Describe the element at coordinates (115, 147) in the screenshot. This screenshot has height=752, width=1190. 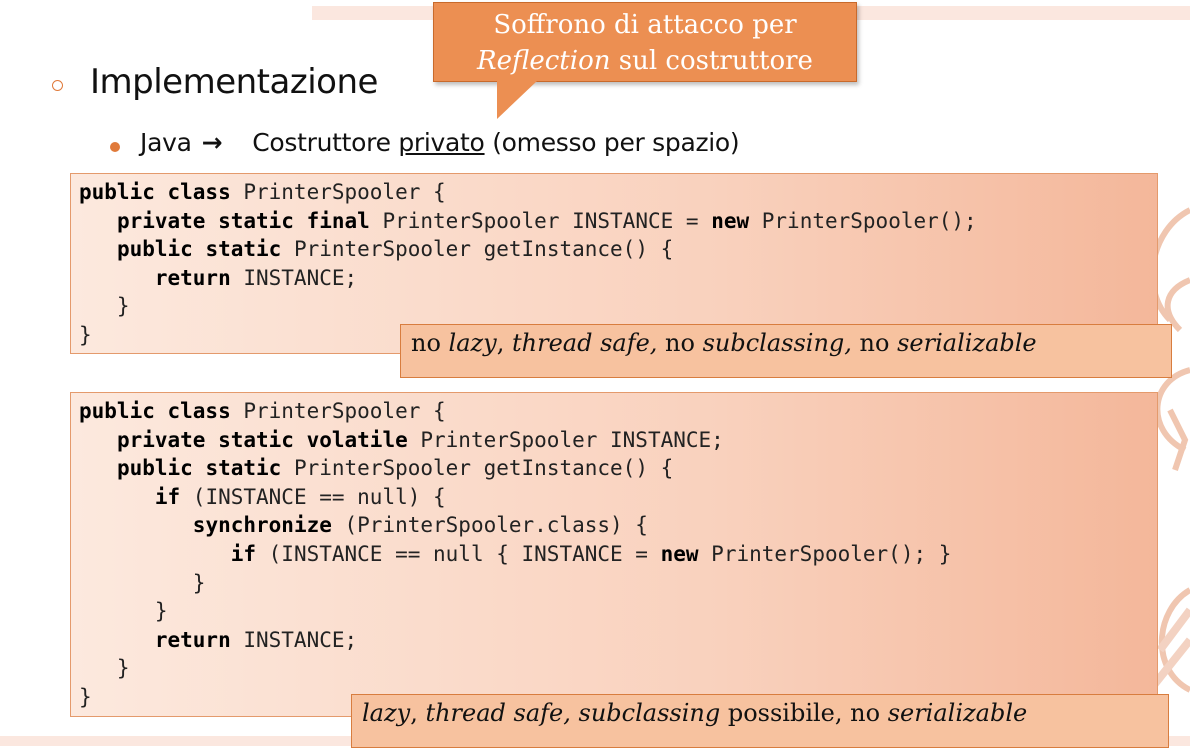
I see `filled-bullet-icon` at that location.